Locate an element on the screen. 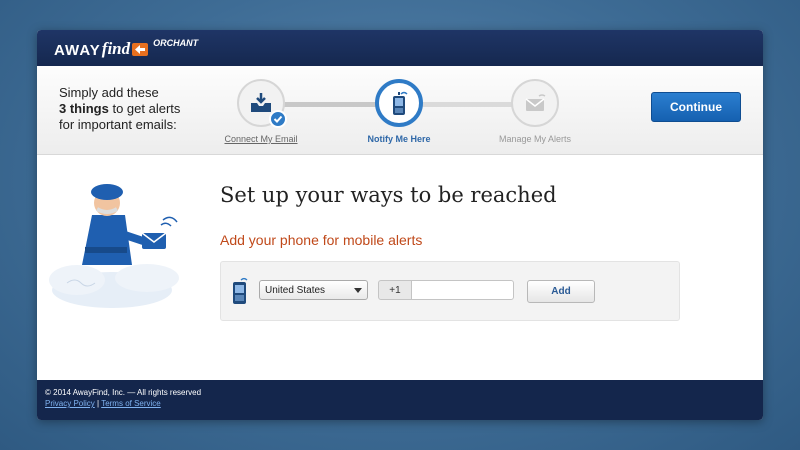  logo-away-text: AWAY is located at coordinates (77, 50).